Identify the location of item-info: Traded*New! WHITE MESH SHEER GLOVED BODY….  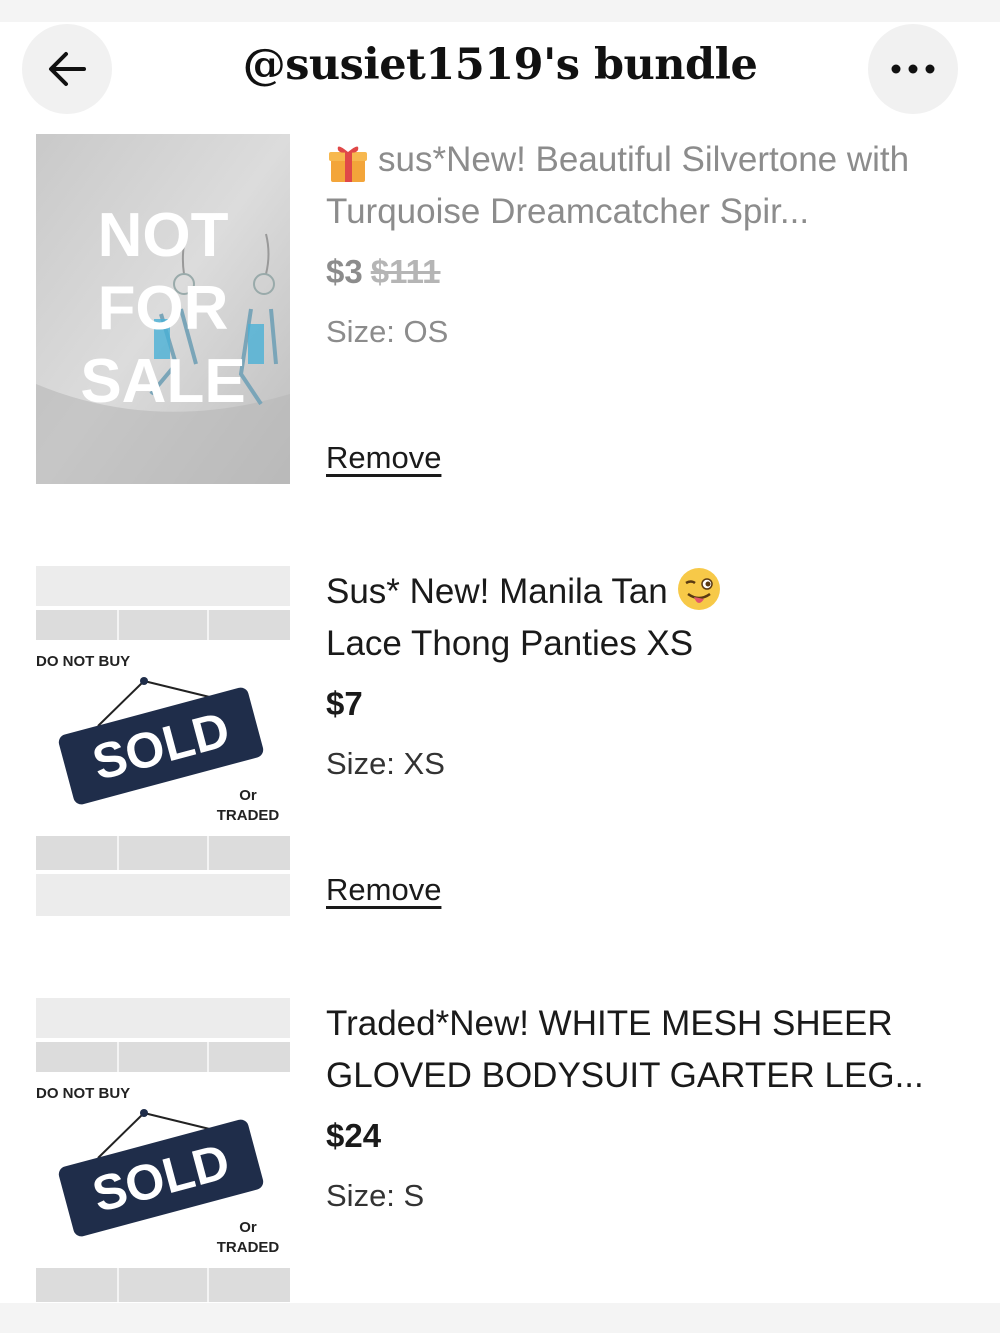
(651, 1108).